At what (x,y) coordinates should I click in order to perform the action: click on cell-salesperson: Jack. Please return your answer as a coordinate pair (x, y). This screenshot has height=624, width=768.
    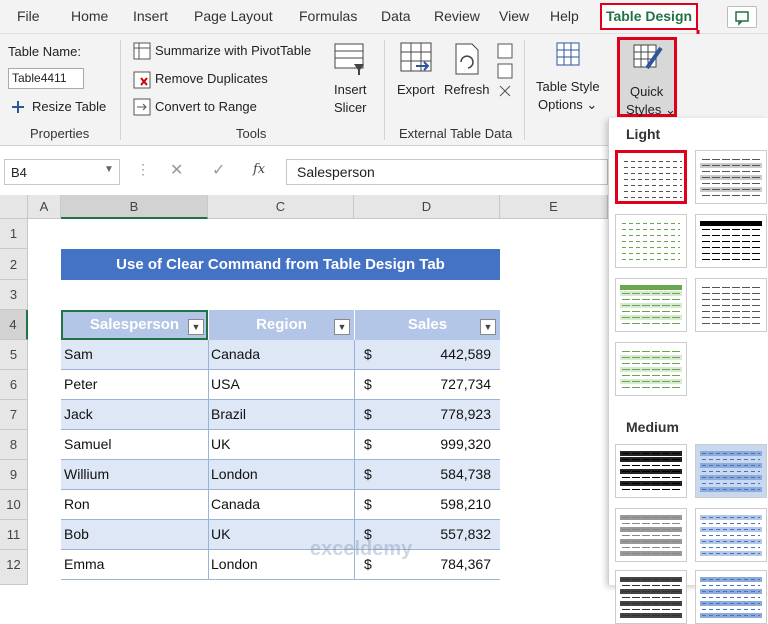
    Looking at the image, I should click on (78, 414).